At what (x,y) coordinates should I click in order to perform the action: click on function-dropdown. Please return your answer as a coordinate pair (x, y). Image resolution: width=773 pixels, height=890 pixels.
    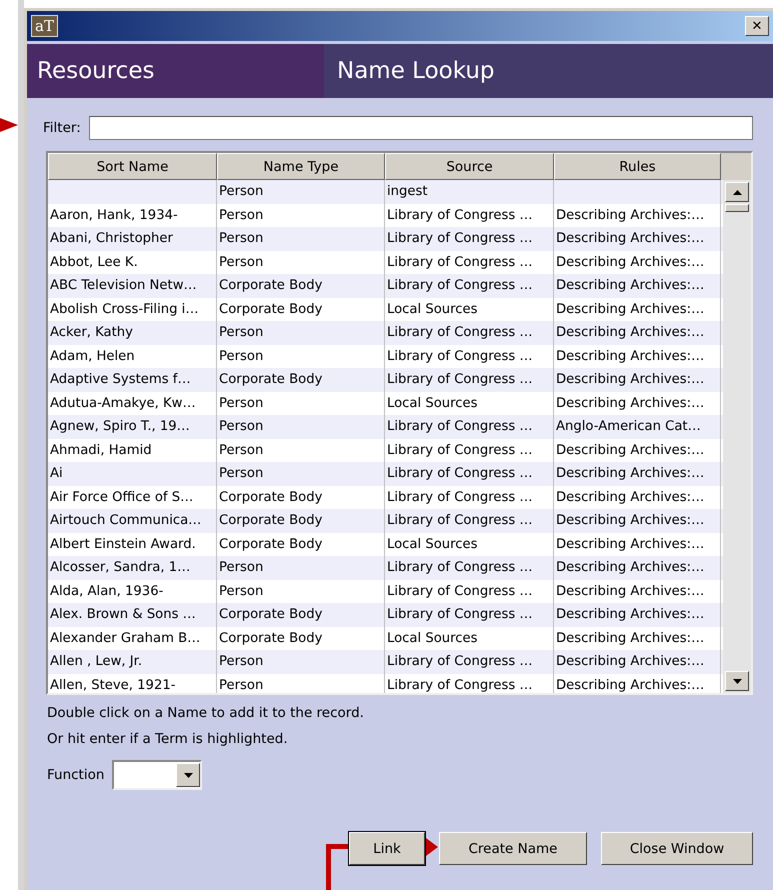
    Looking at the image, I should click on (157, 775).